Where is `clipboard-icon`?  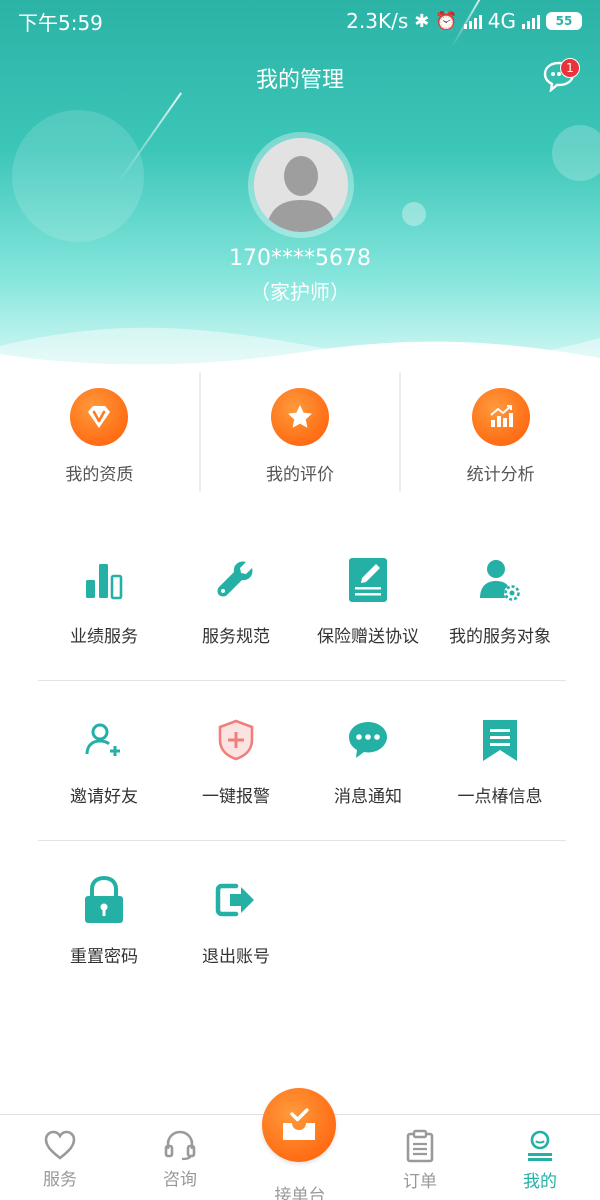 clipboard-icon is located at coordinates (420, 1146).